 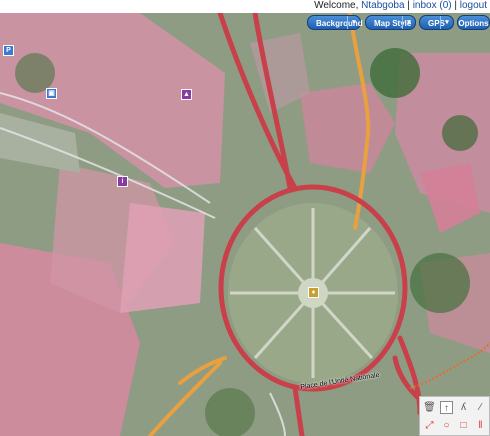 What do you see at coordinates (473, 22) in the screenshot?
I see `options-button: Options` at bounding box center [473, 22].